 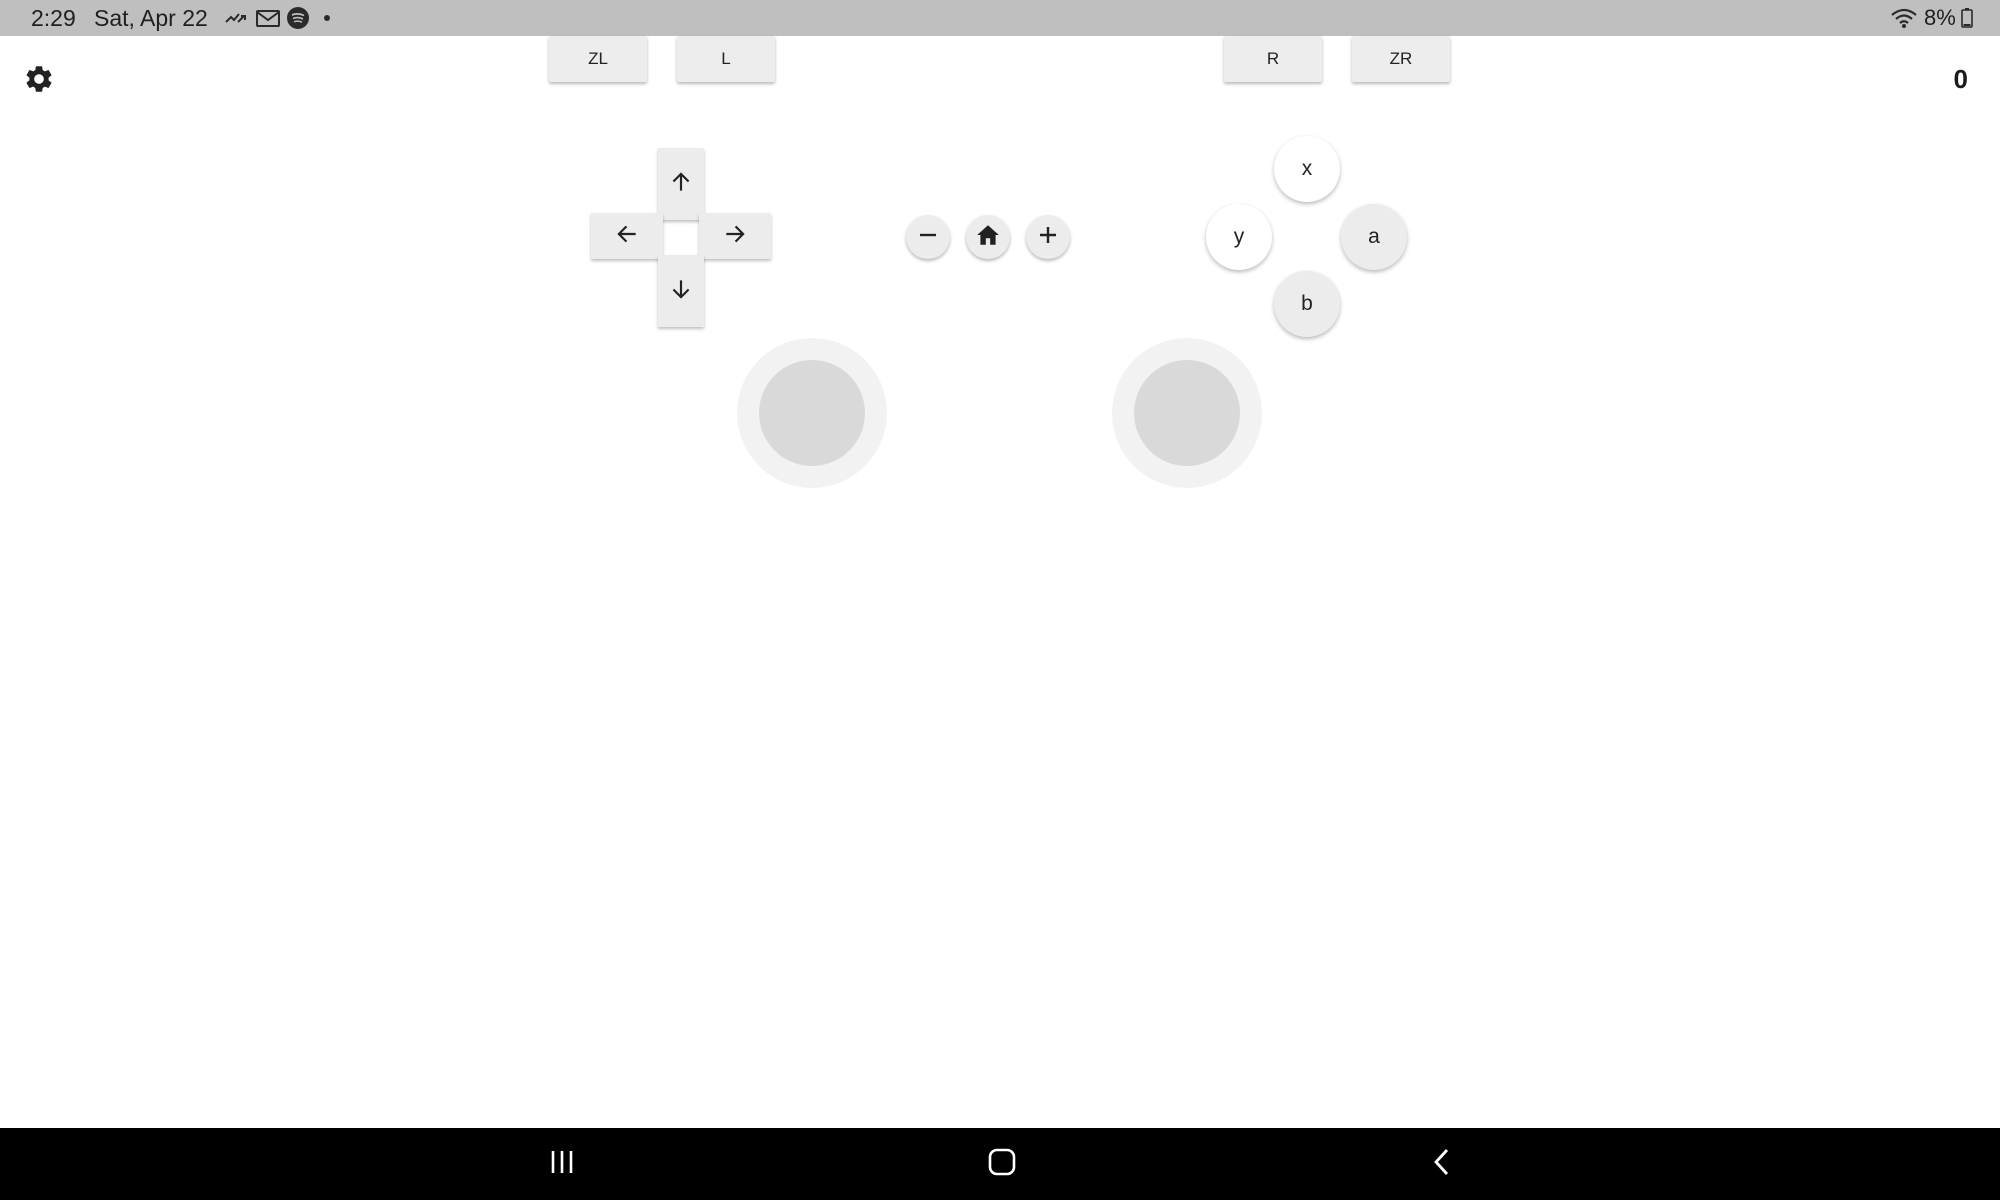 I want to click on status-date: Sat, Apr 22, so click(x=151, y=18).